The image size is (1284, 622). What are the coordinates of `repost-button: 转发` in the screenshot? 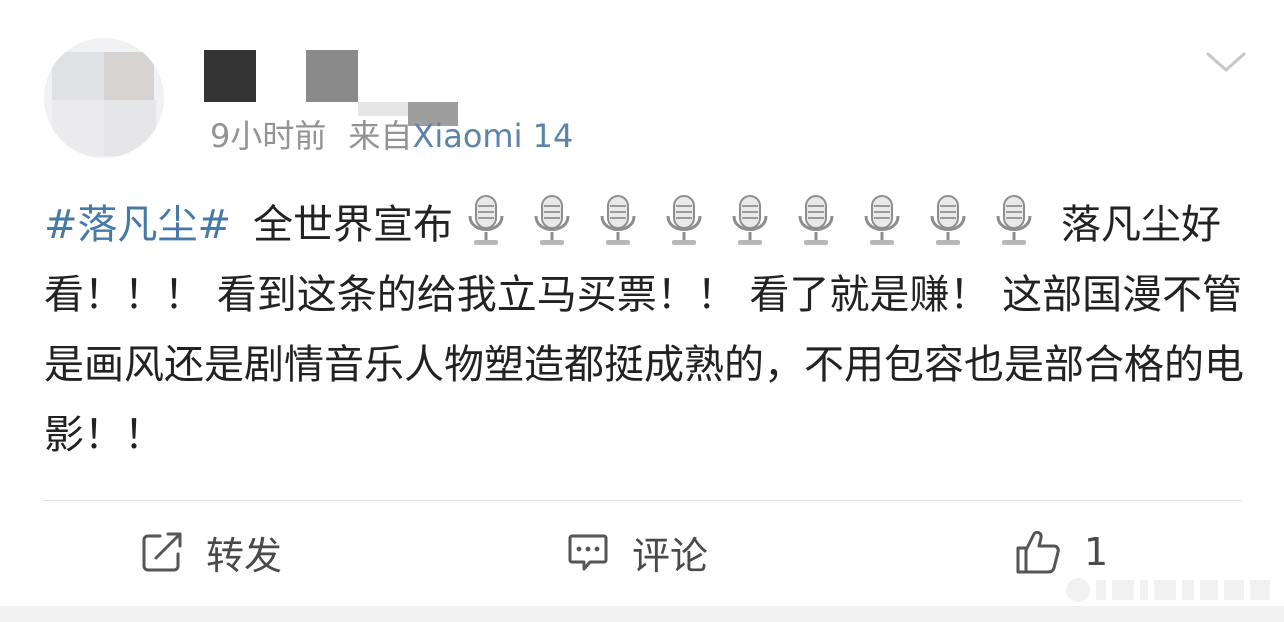 It's located at (211, 552).